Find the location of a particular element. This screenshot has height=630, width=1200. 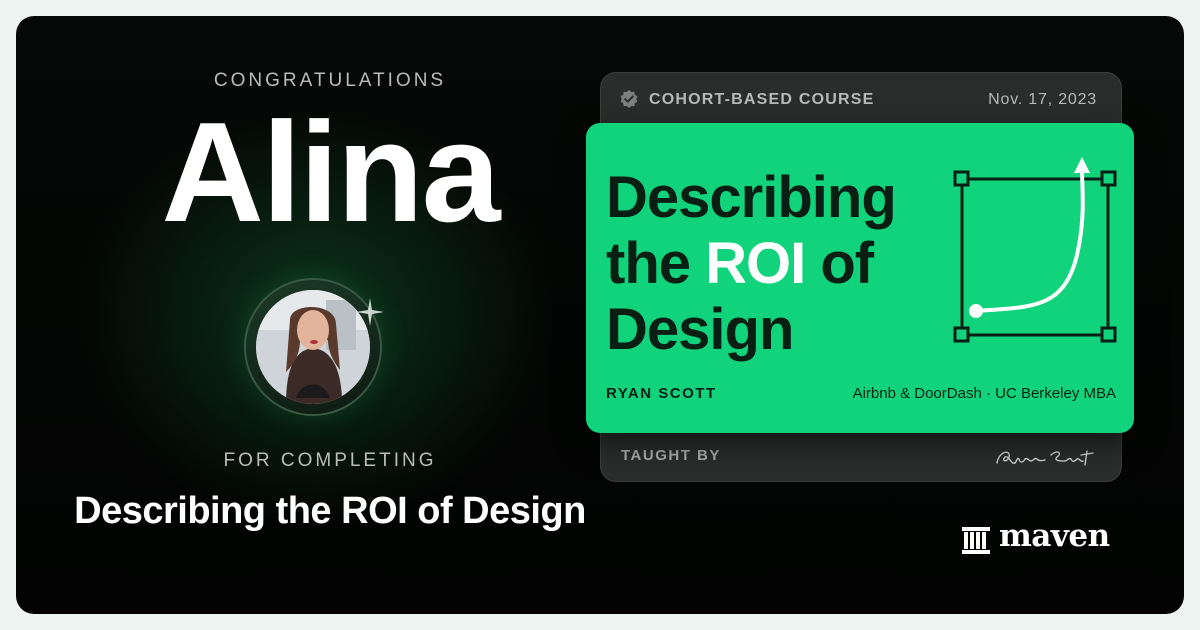

card-course-title: Describing the ROI of Design is located at coordinates (776, 264).